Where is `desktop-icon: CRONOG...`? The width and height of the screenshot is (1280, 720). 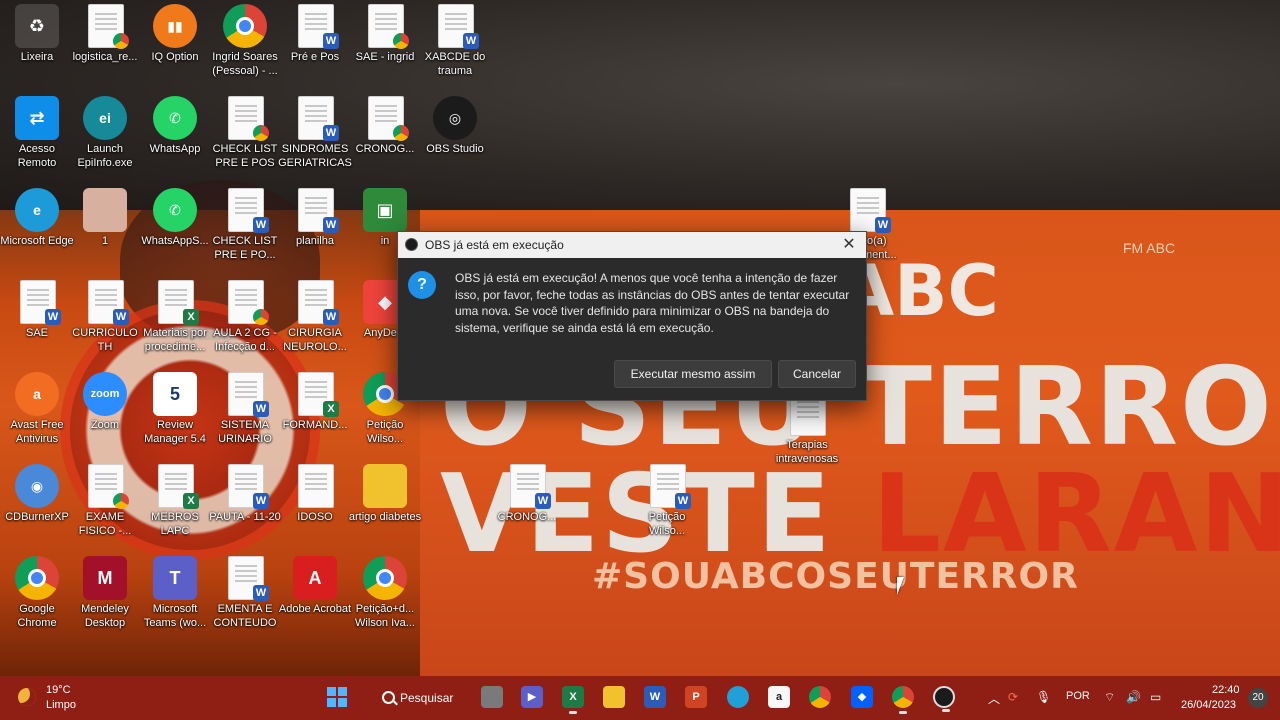 desktop-icon: CRONOG... is located at coordinates (385, 126).